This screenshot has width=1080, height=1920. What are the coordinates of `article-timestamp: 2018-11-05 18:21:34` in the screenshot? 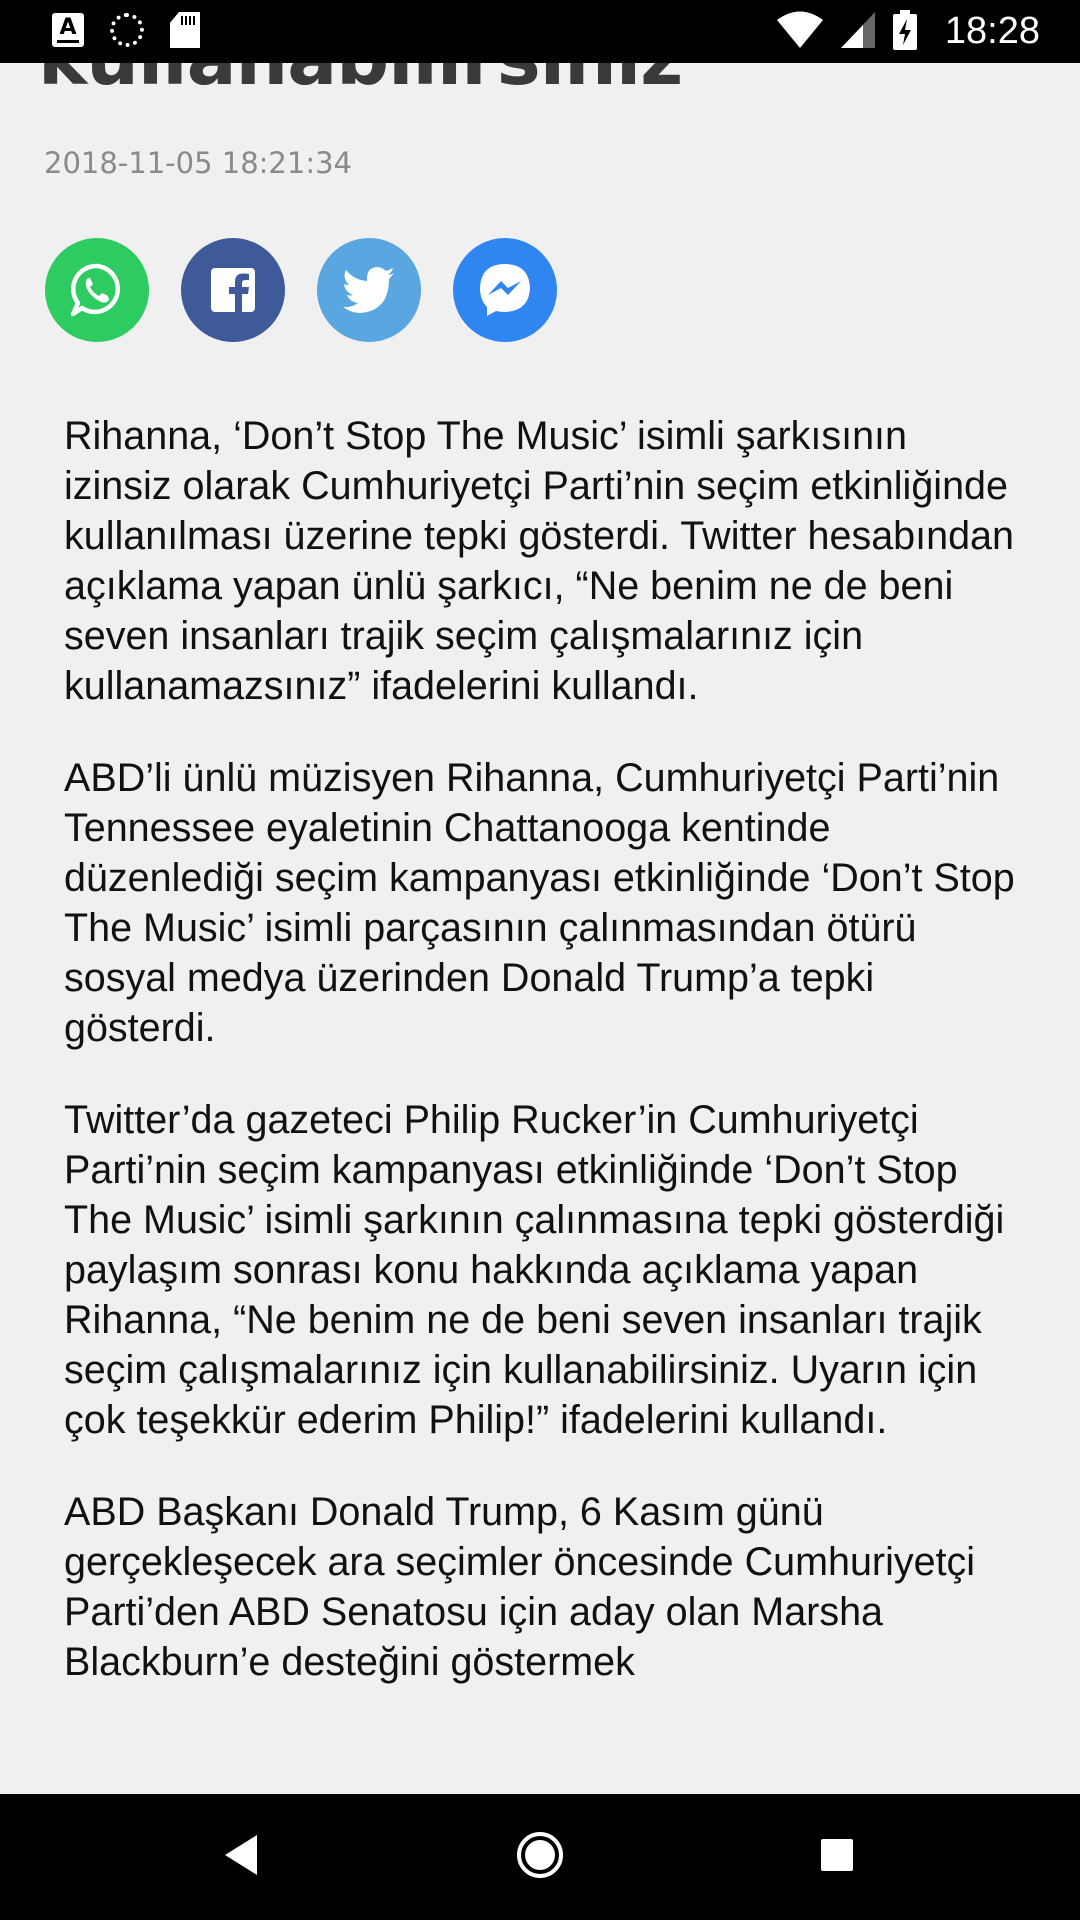 It's located at (198, 163).